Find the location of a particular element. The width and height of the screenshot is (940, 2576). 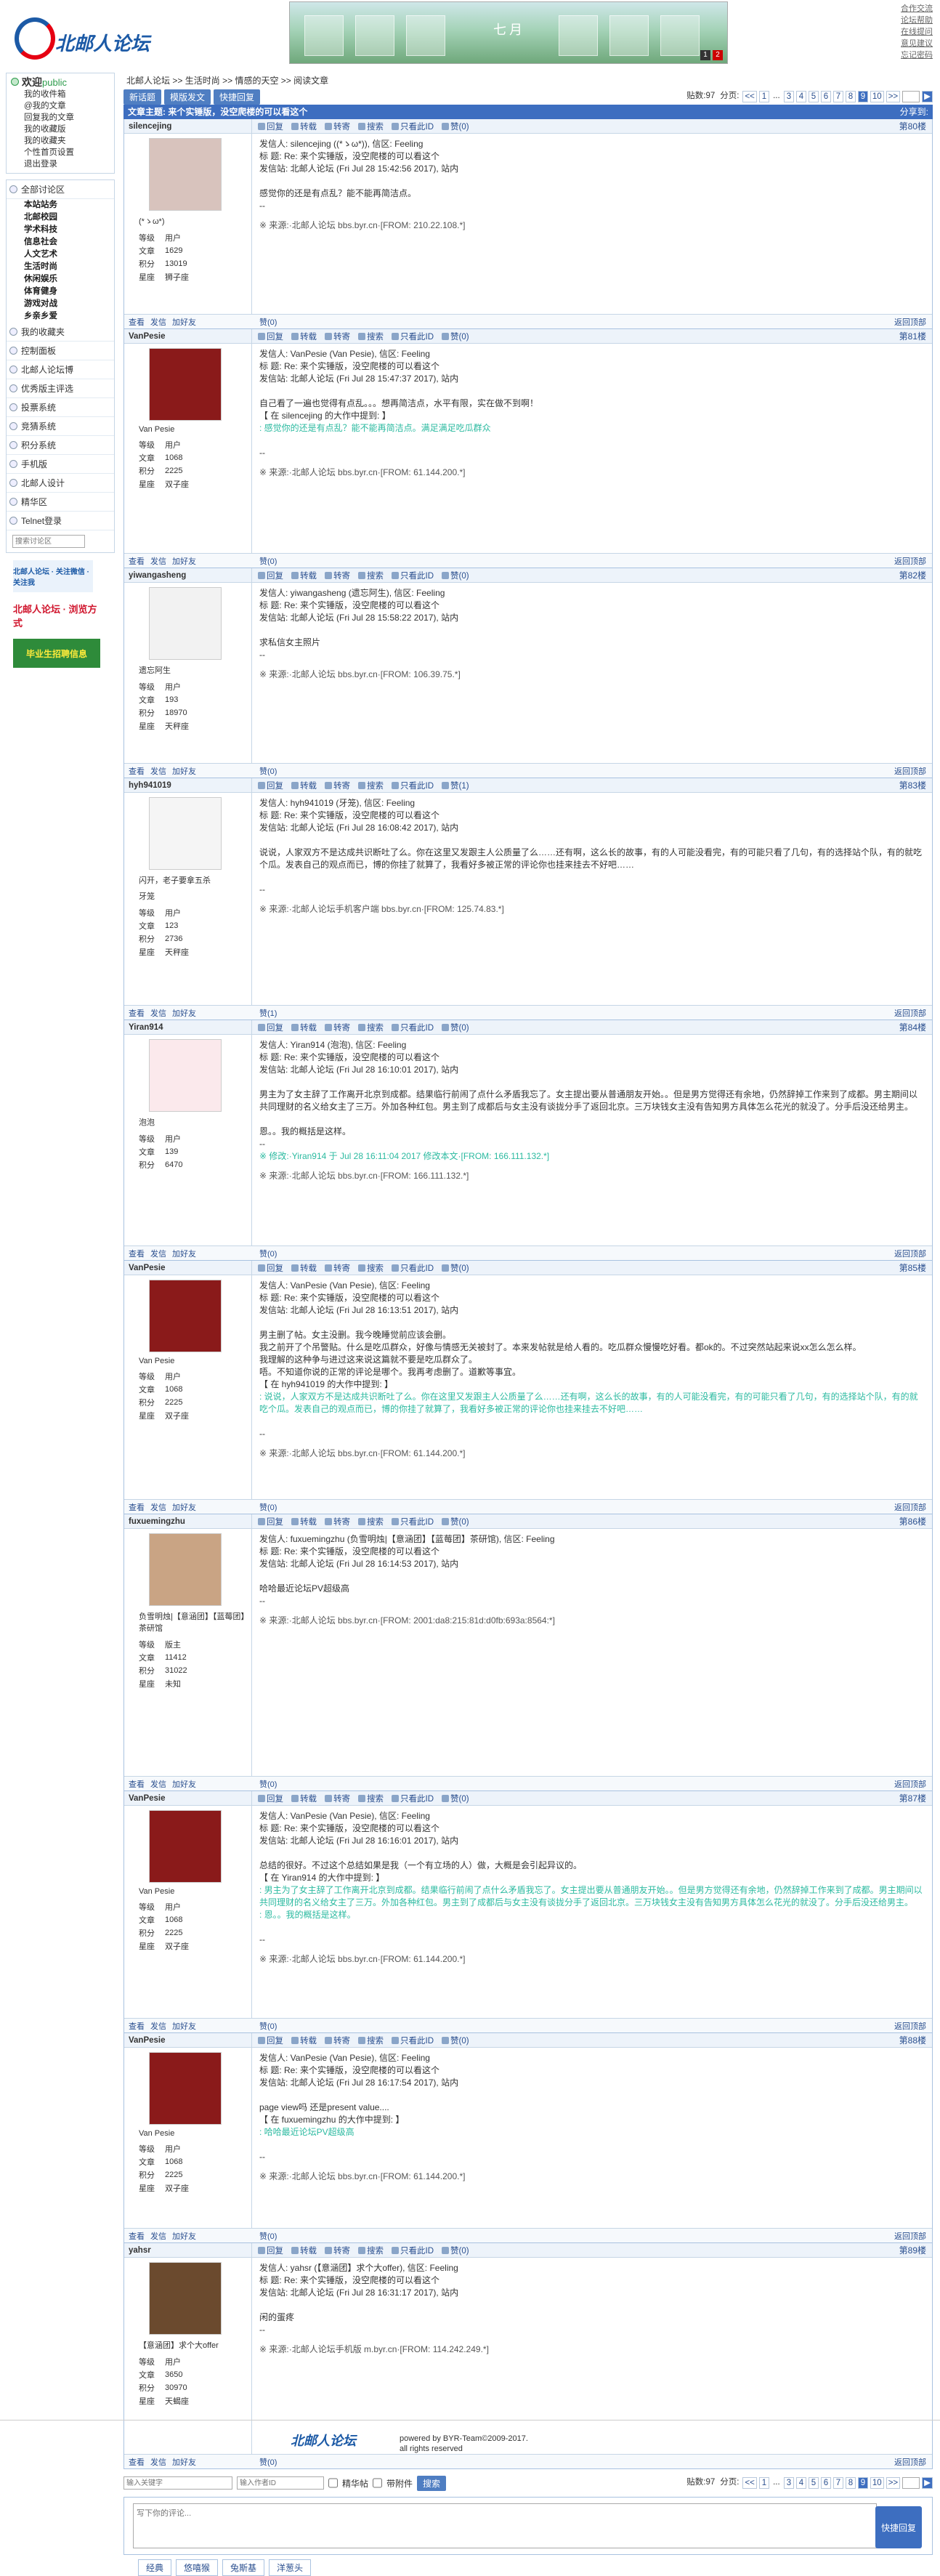

emoji-tab: 洋葱头 is located at coordinates (290, 2568).